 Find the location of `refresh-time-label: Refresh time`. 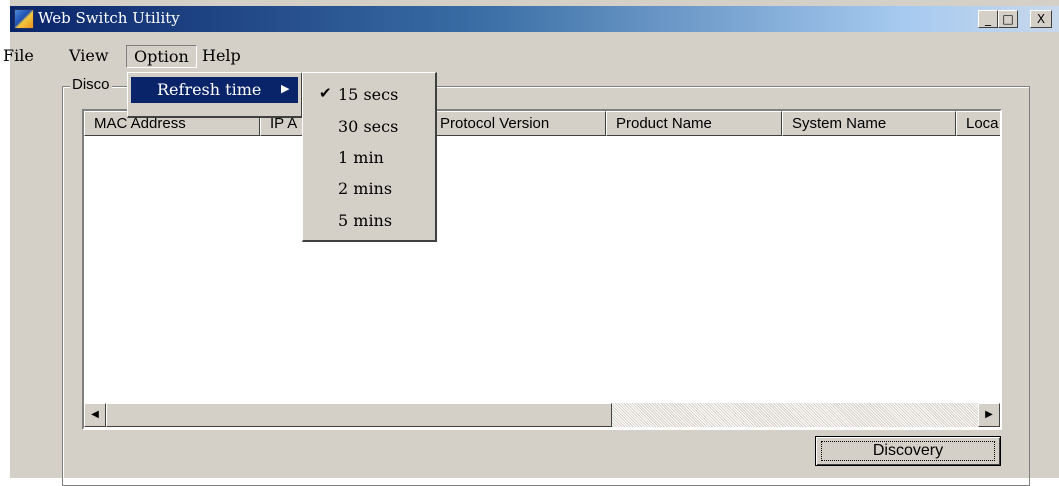

refresh-time-label: Refresh time is located at coordinates (209, 89).